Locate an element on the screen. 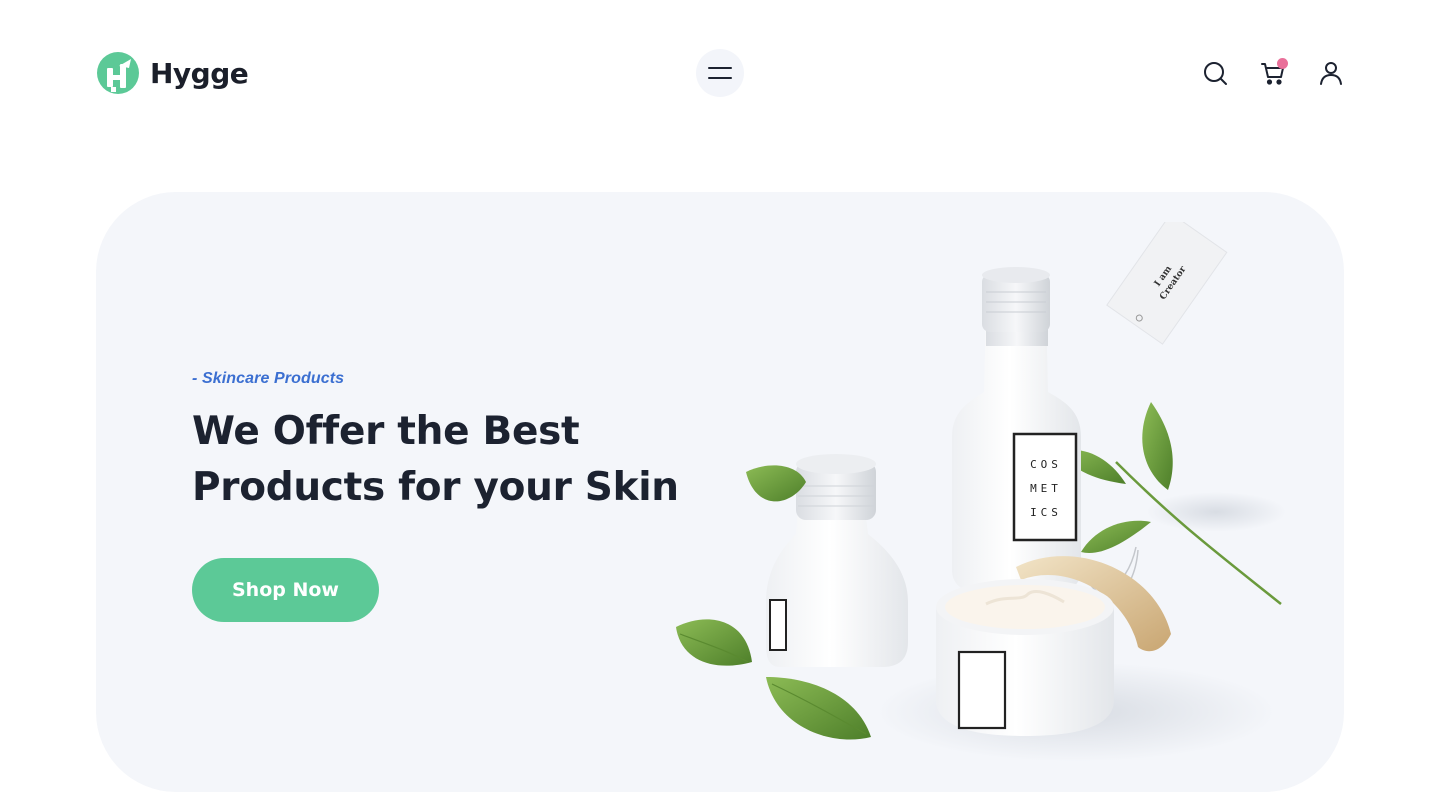  account-button is located at coordinates (1331, 73).